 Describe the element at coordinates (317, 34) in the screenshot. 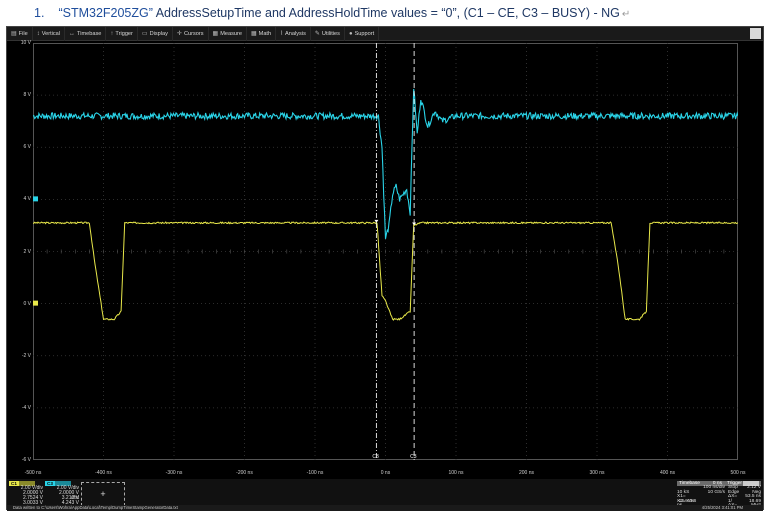

I see `menu-utilities-icon: ✎` at that location.